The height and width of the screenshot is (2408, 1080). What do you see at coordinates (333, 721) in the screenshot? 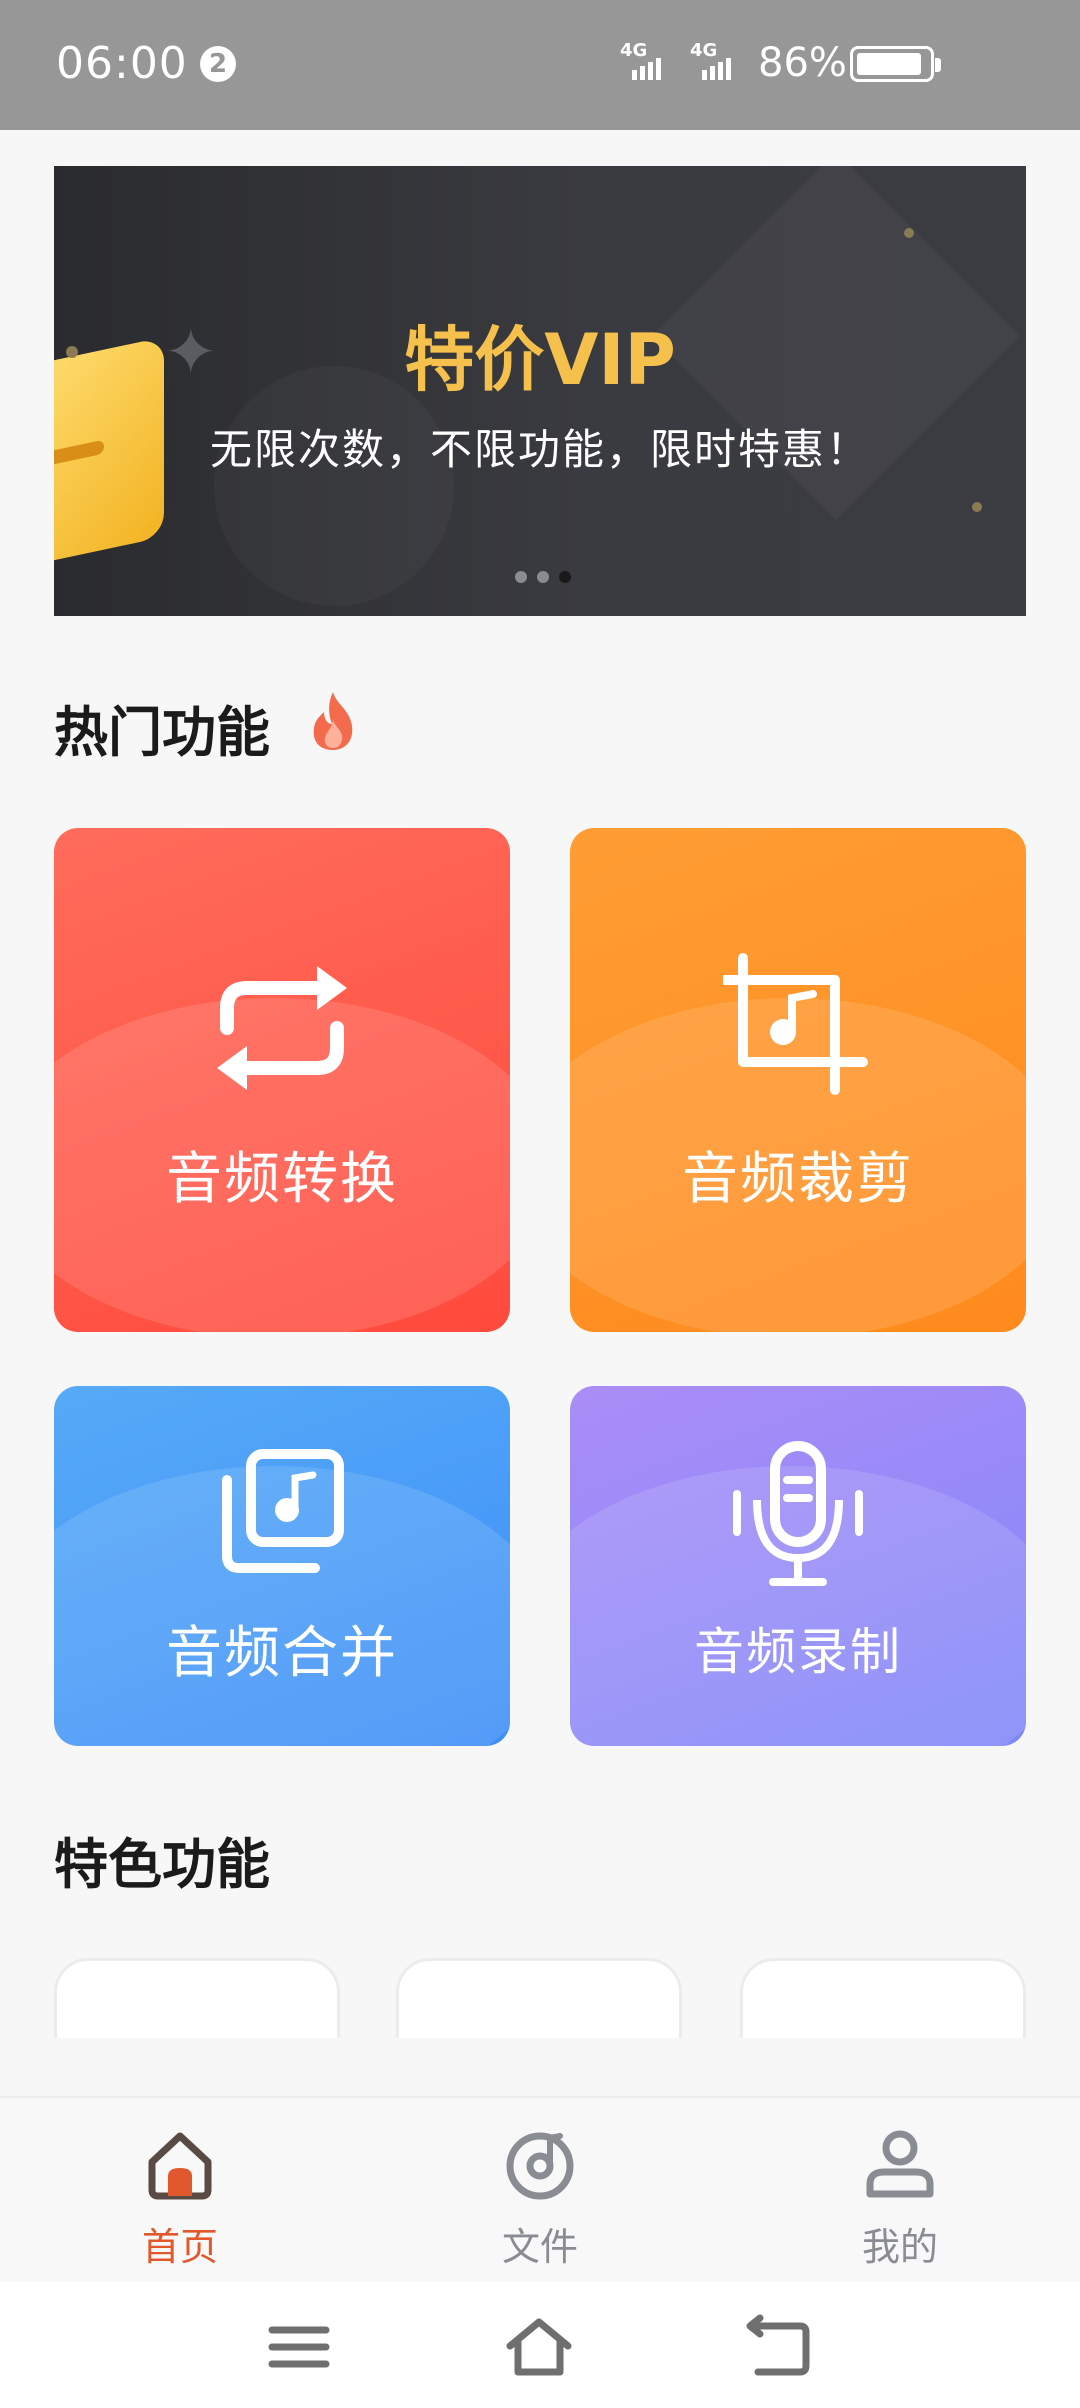
I see `fire-icon` at bounding box center [333, 721].